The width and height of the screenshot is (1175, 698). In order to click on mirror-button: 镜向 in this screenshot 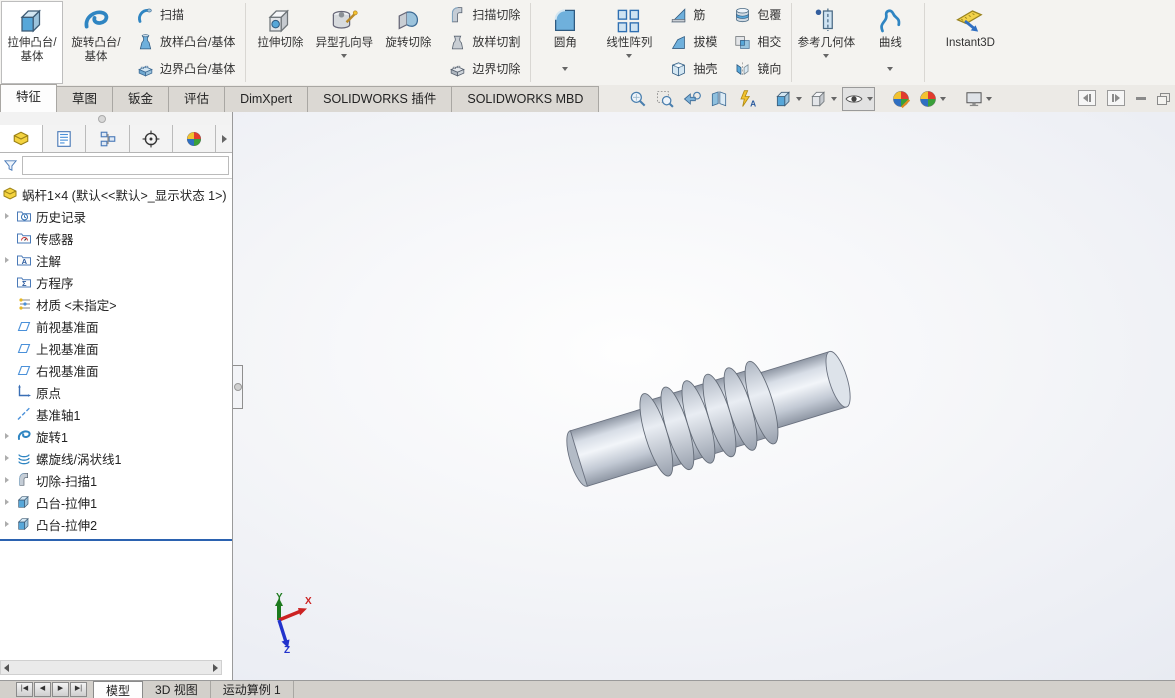, I will do `click(757, 70)`.